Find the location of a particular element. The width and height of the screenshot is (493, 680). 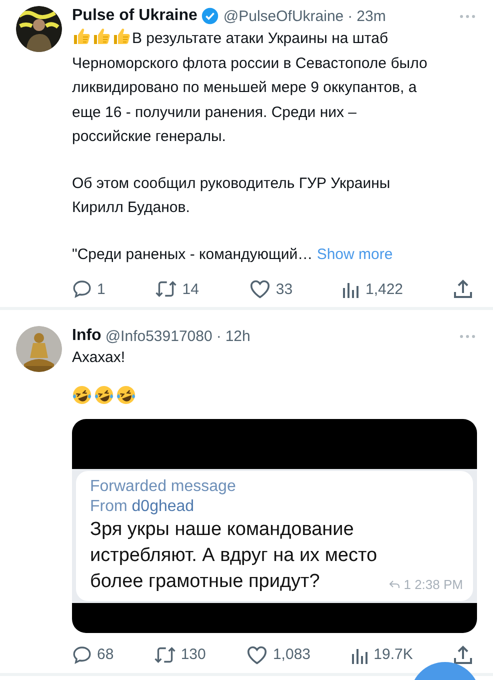

post-text: В результате атаки Украины на штаб Черноморского флота россии в Севастополе было ликвидировано по меньшей мере 9 оккупантов, а еще 16 - получили ранения. Среди них – российские генералы. is located at coordinates (250, 88).